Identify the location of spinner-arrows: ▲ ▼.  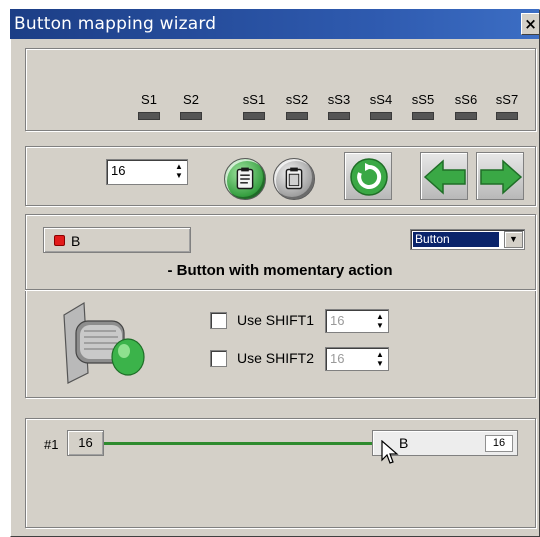
(179, 171).